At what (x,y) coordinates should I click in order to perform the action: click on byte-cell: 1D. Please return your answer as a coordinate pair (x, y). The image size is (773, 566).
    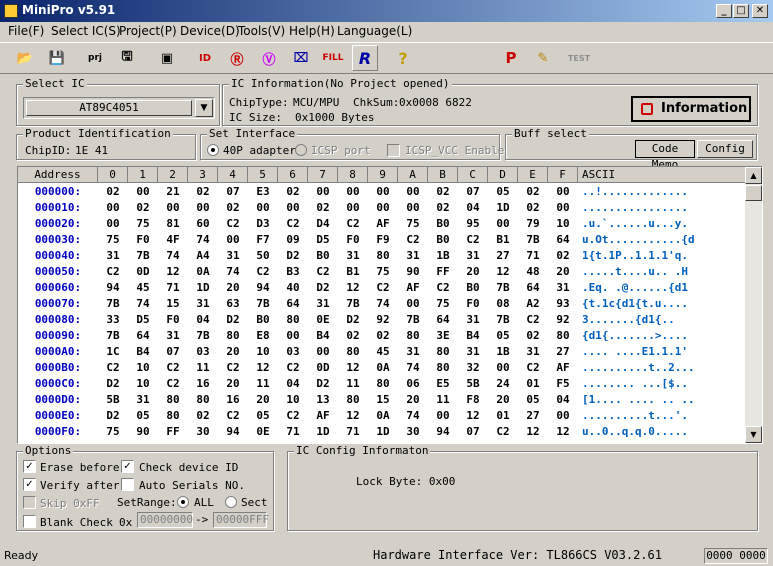
    Looking at the image, I should click on (503, 208).